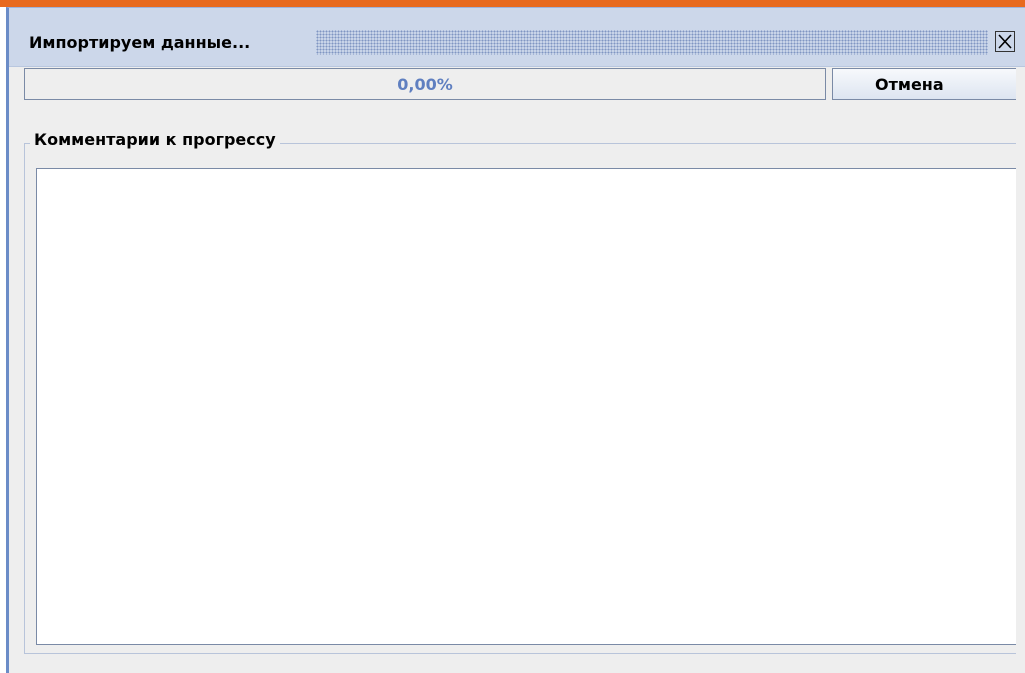 The height and width of the screenshot is (673, 1025). I want to click on close-icon, so click(1005, 41).